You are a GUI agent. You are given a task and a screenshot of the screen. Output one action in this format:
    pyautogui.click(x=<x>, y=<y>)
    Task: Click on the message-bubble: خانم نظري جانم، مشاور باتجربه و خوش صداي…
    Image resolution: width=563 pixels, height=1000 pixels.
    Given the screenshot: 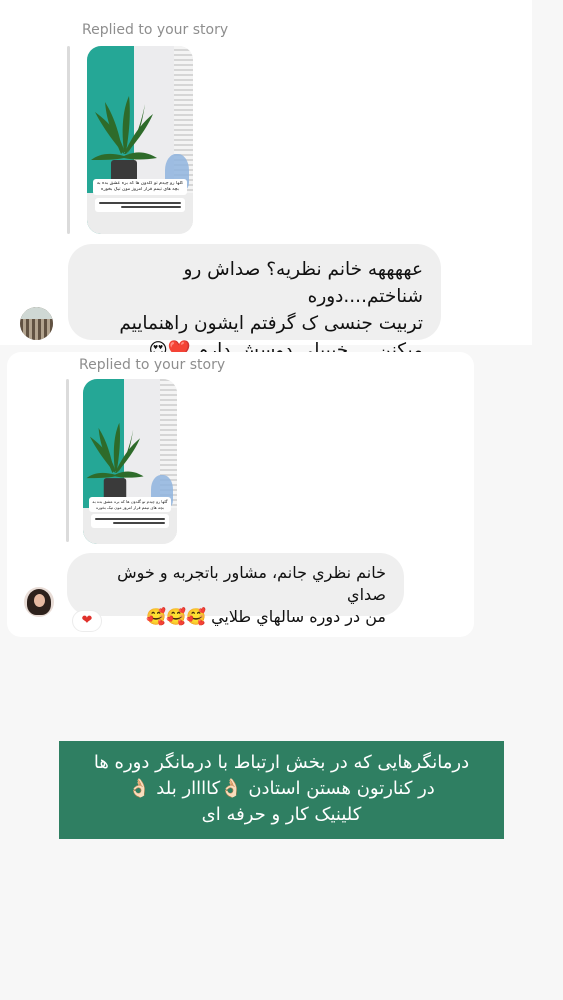 What is the action you would take?
    pyautogui.click(x=235, y=589)
    